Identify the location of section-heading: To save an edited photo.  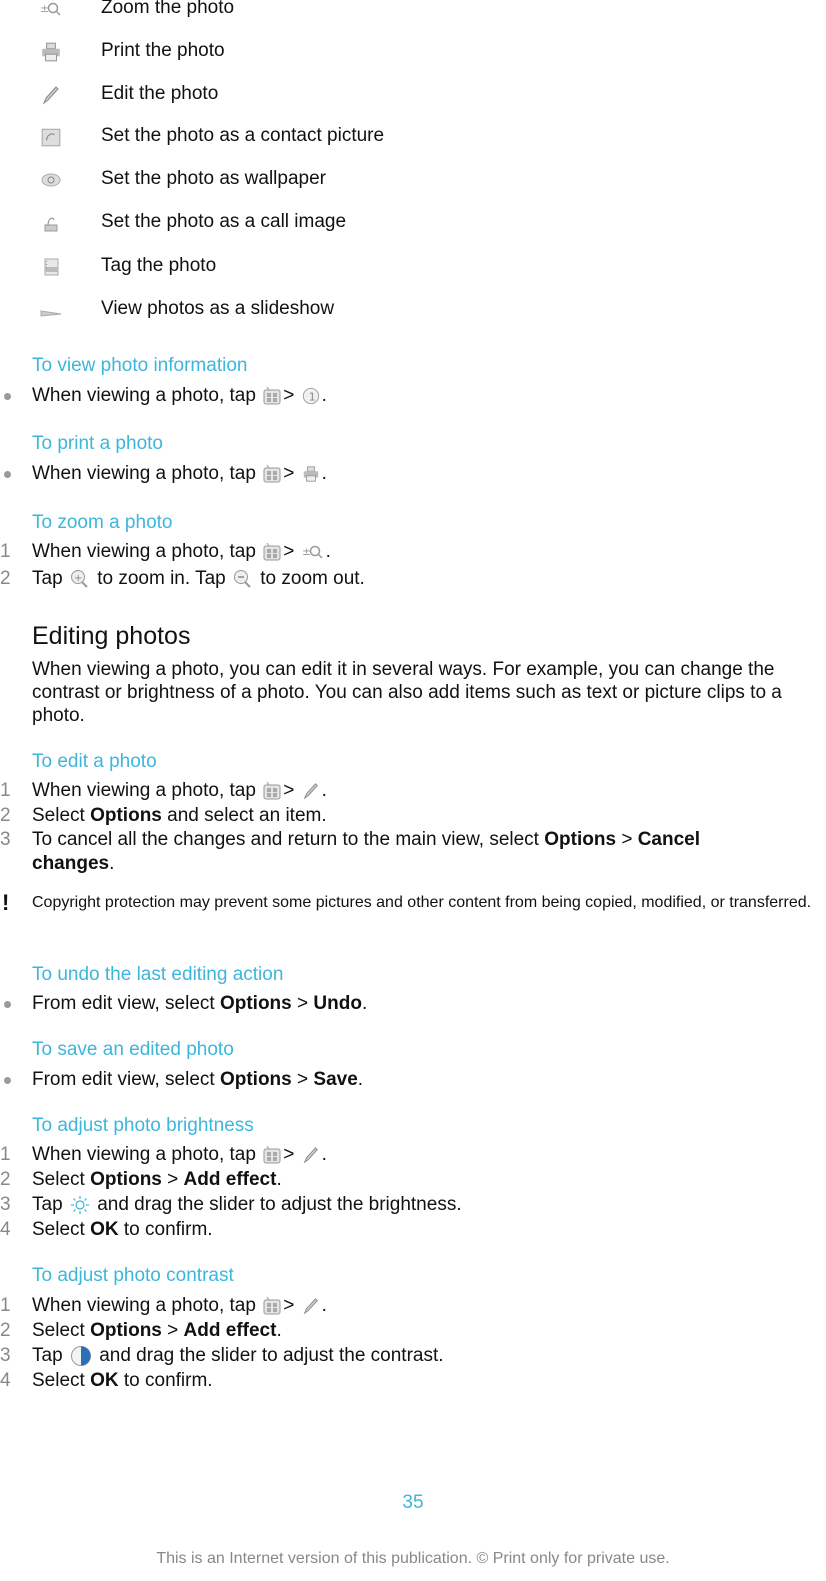
(133, 1049).